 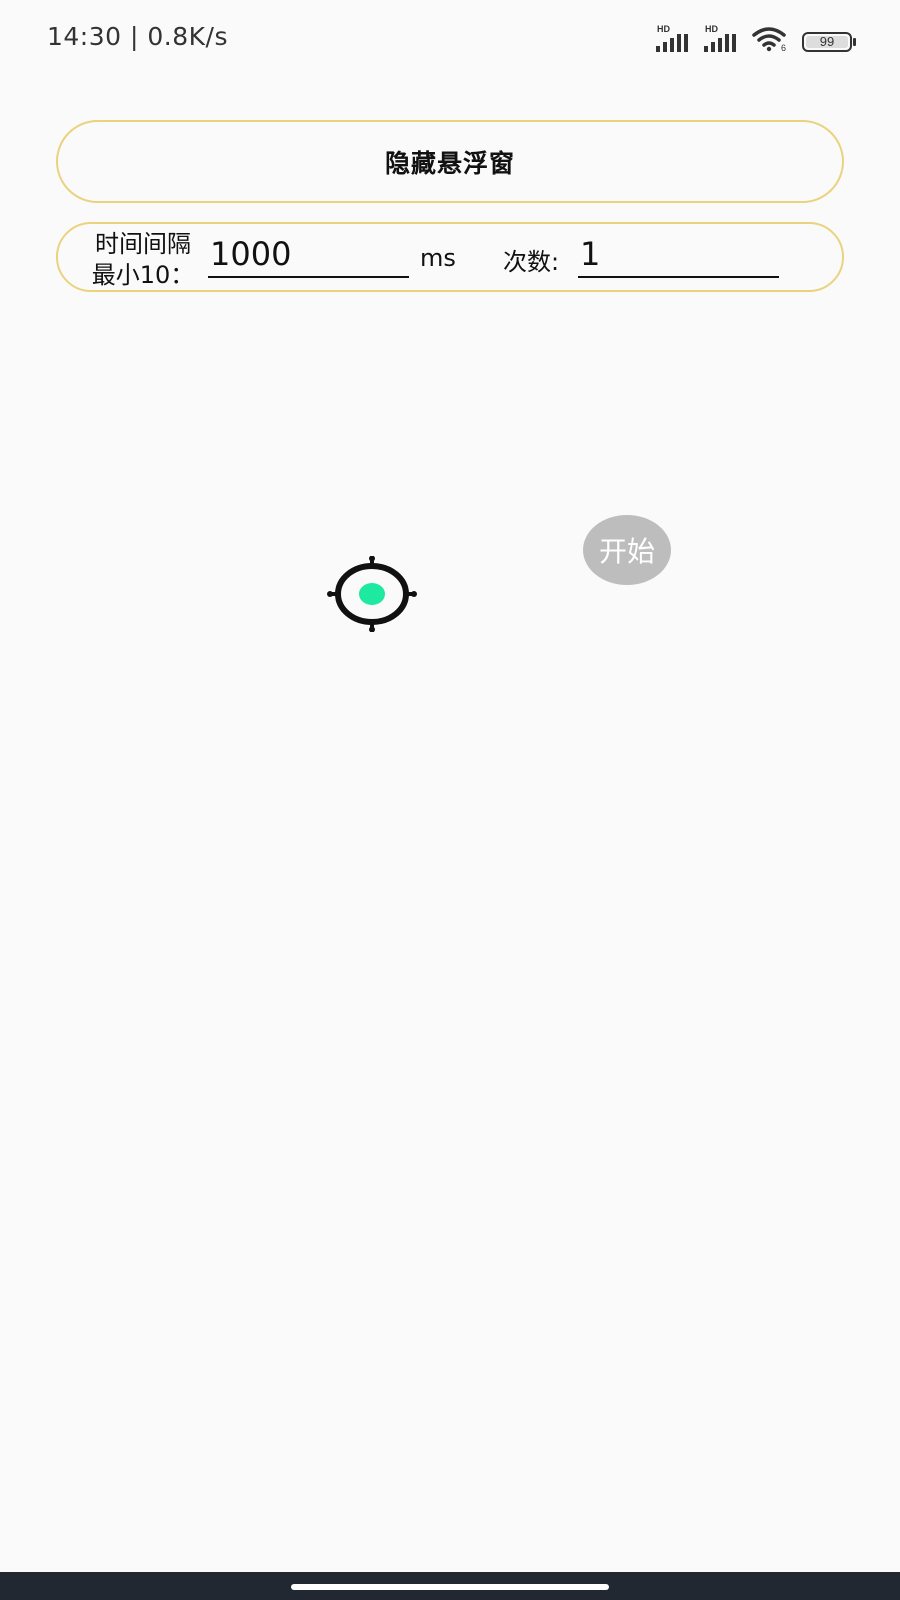 What do you see at coordinates (627, 550) in the screenshot?
I see `start-button: 开始` at bounding box center [627, 550].